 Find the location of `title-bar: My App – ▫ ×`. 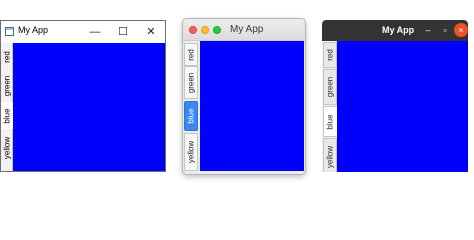

title-bar: My App – ▫ × is located at coordinates (395, 30).